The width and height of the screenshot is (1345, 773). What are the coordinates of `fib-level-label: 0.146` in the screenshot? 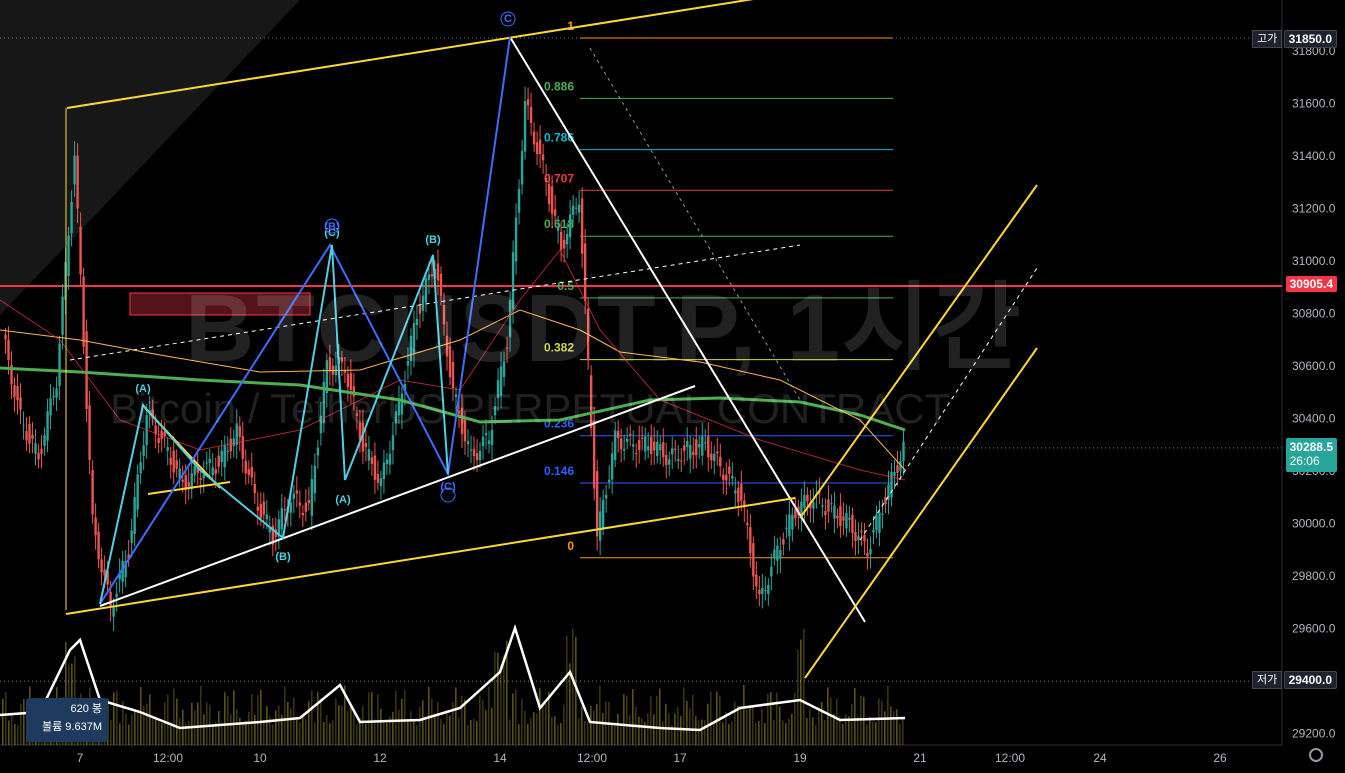 It's located at (559, 471).